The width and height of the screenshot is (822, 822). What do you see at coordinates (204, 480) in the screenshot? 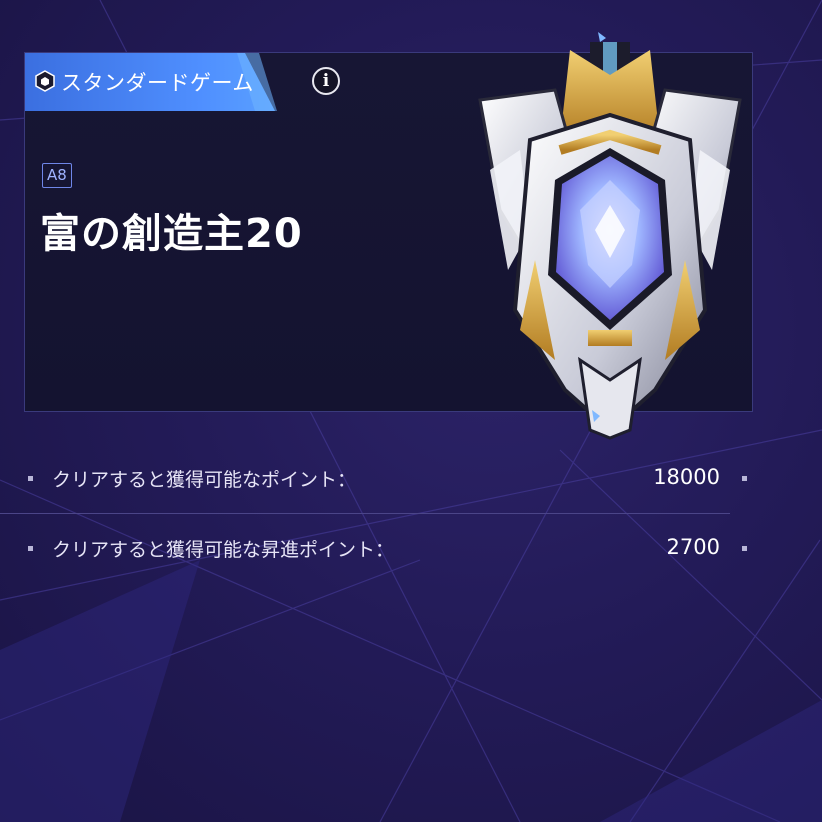
I see `reward-points-label: クリアすると獲得可能なポイント：` at bounding box center [204, 480].